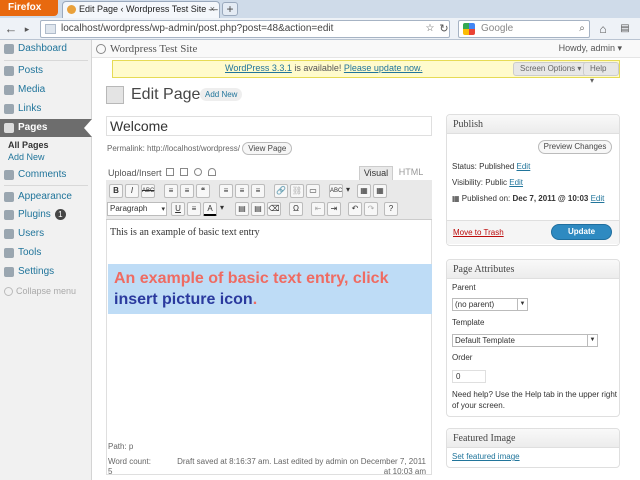 Image resolution: width=640 pixels, height=480 pixels. Describe the element at coordinates (430, 29) in the screenshot. I see `star-icon: ☆` at that location.